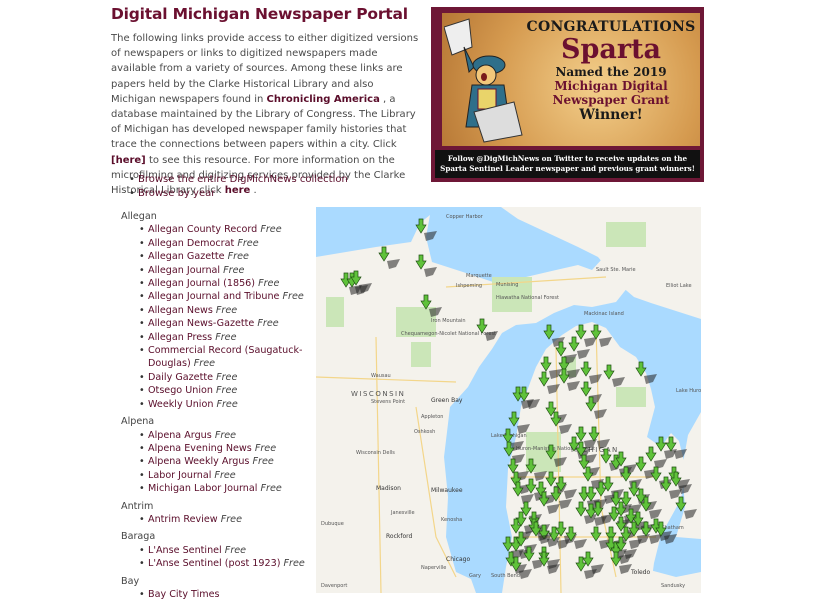  I want to click on newspaper-item: Antrim Review Free, so click(225, 520).